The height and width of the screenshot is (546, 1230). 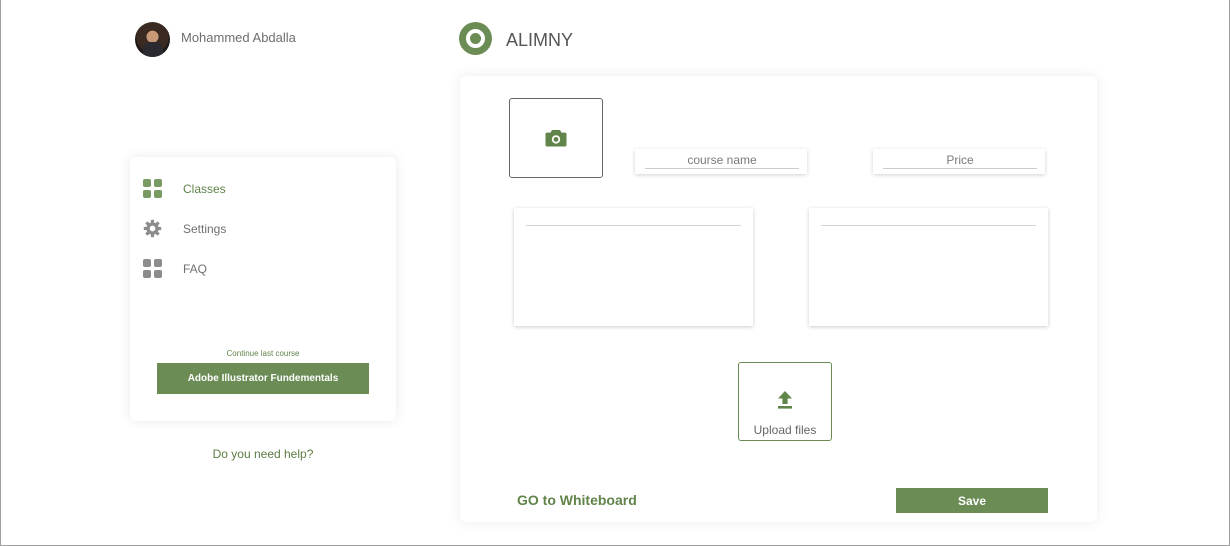 I want to click on description-box-right, so click(x=928, y=267).